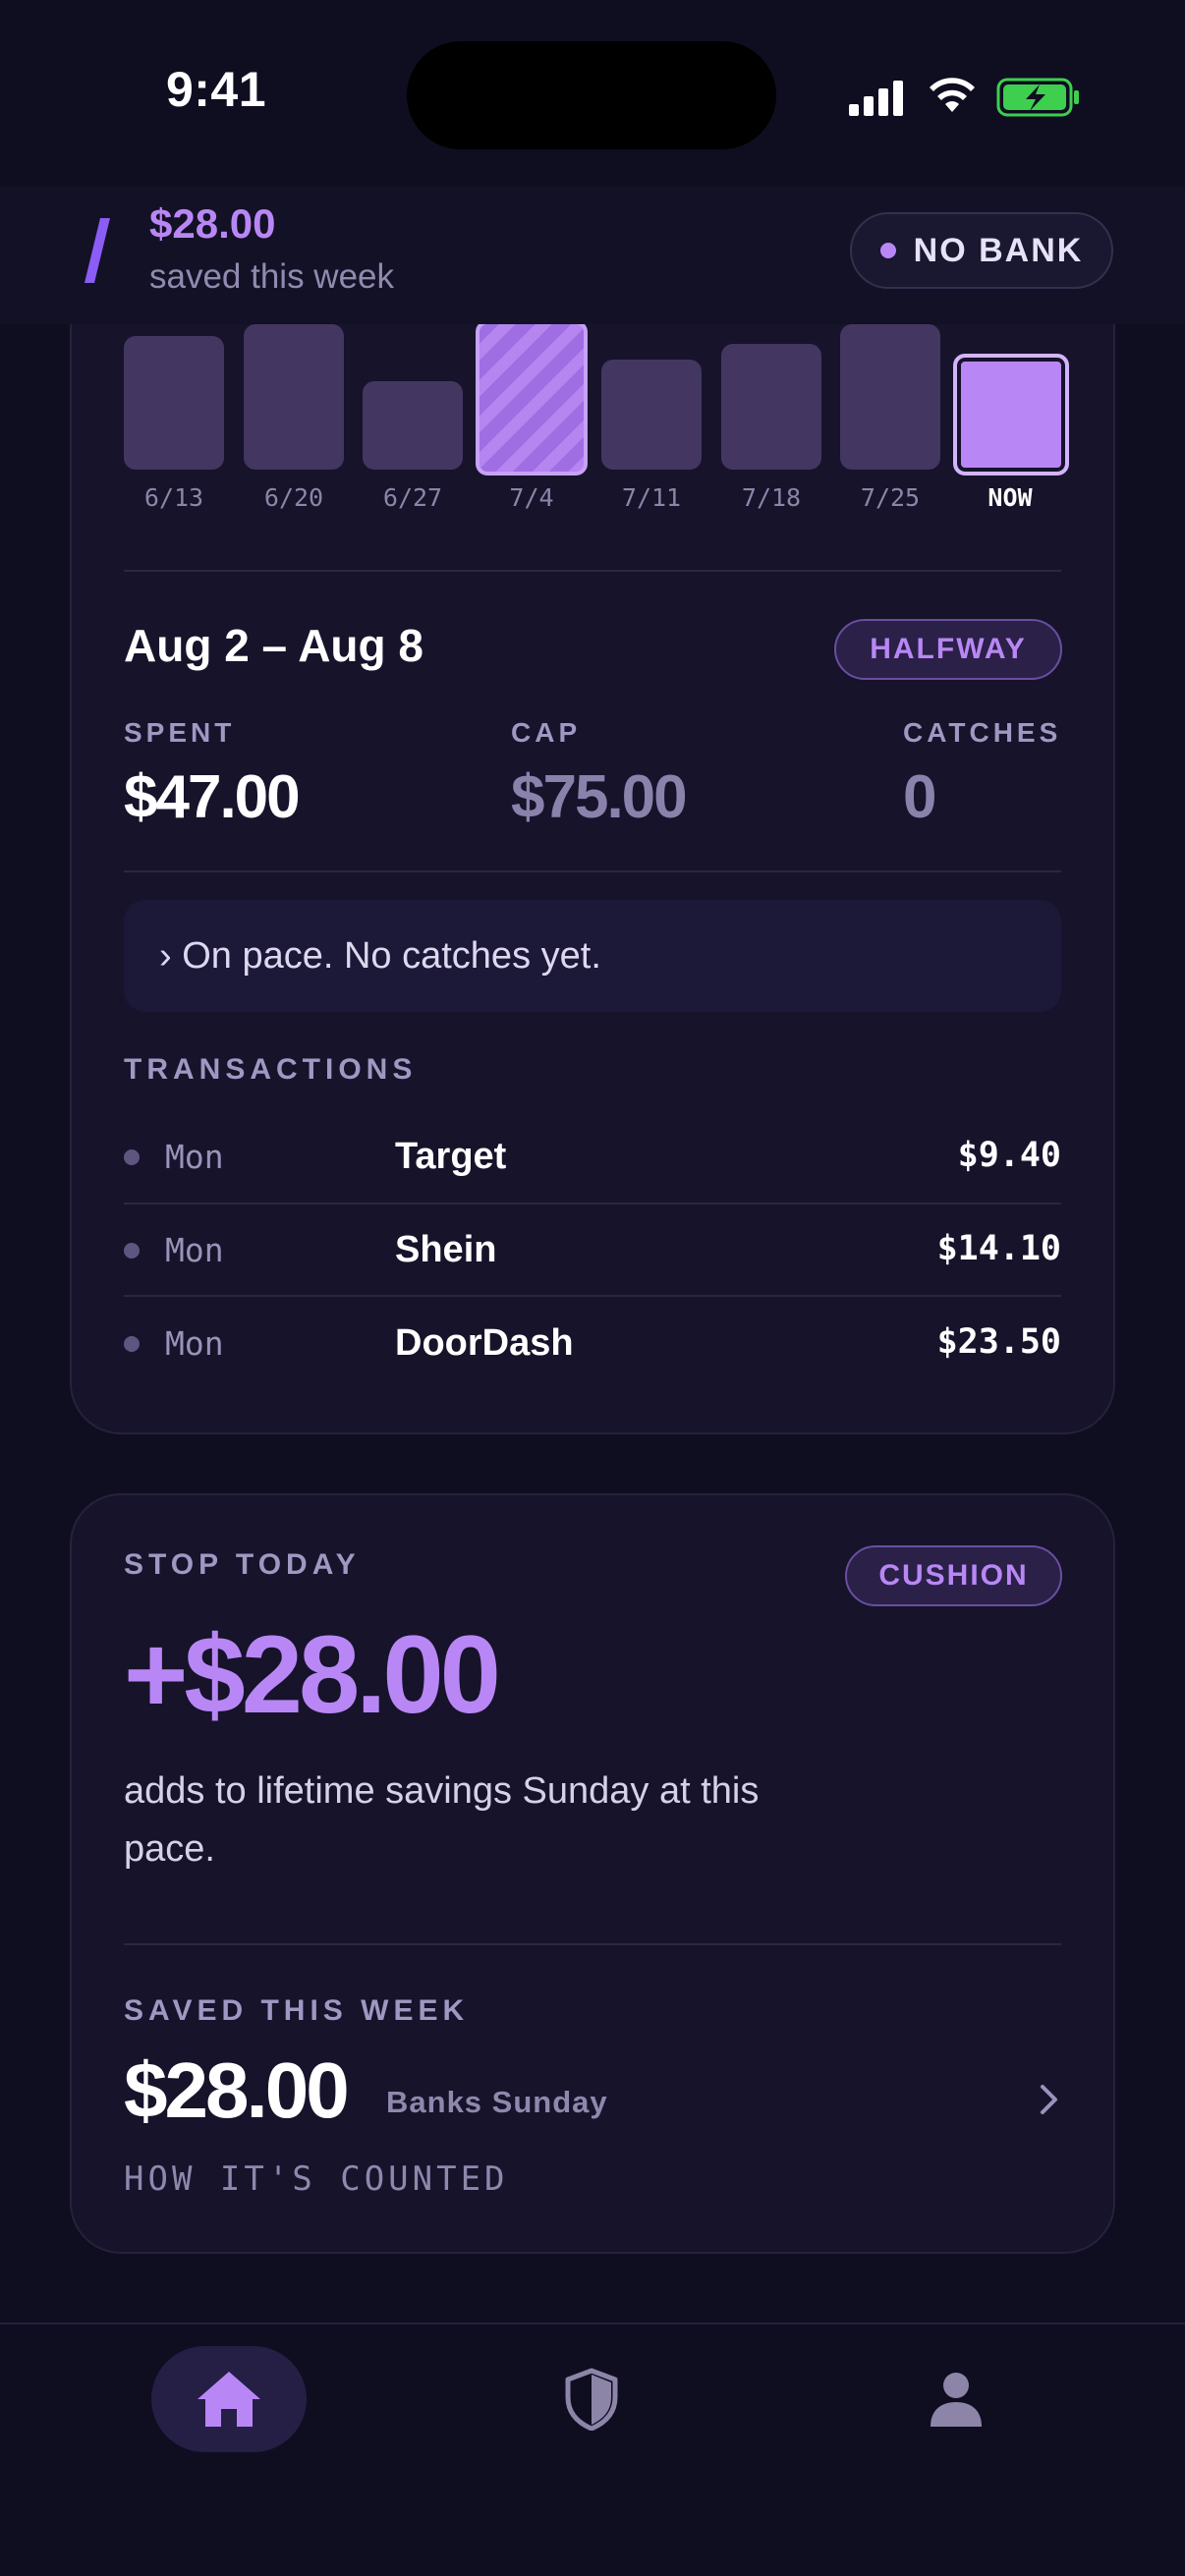 Image resolution: width=1185 pixels, height=2576 pixels. Describe the element at coordinates (999, 250) in the screenshot. I see `bank-status-label: NO BANK` at that location.